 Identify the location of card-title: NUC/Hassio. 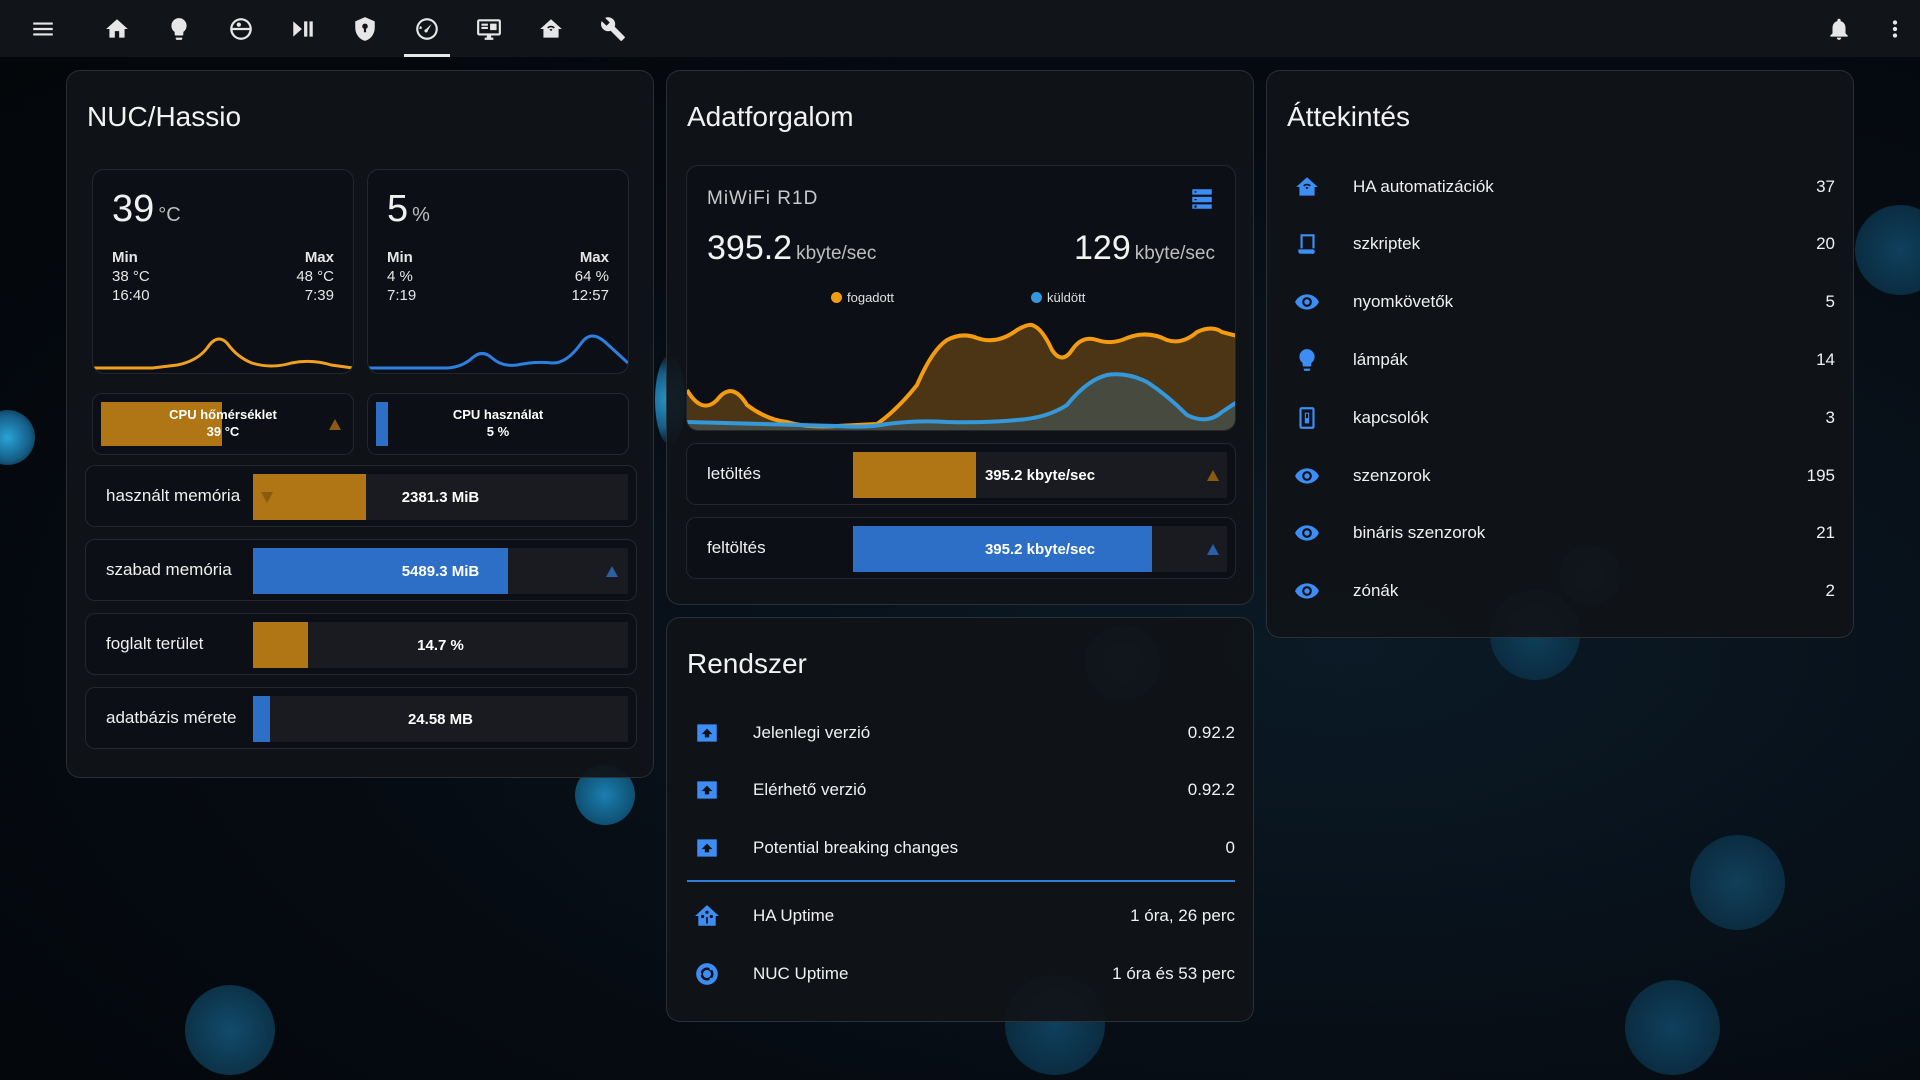
(164, 116).